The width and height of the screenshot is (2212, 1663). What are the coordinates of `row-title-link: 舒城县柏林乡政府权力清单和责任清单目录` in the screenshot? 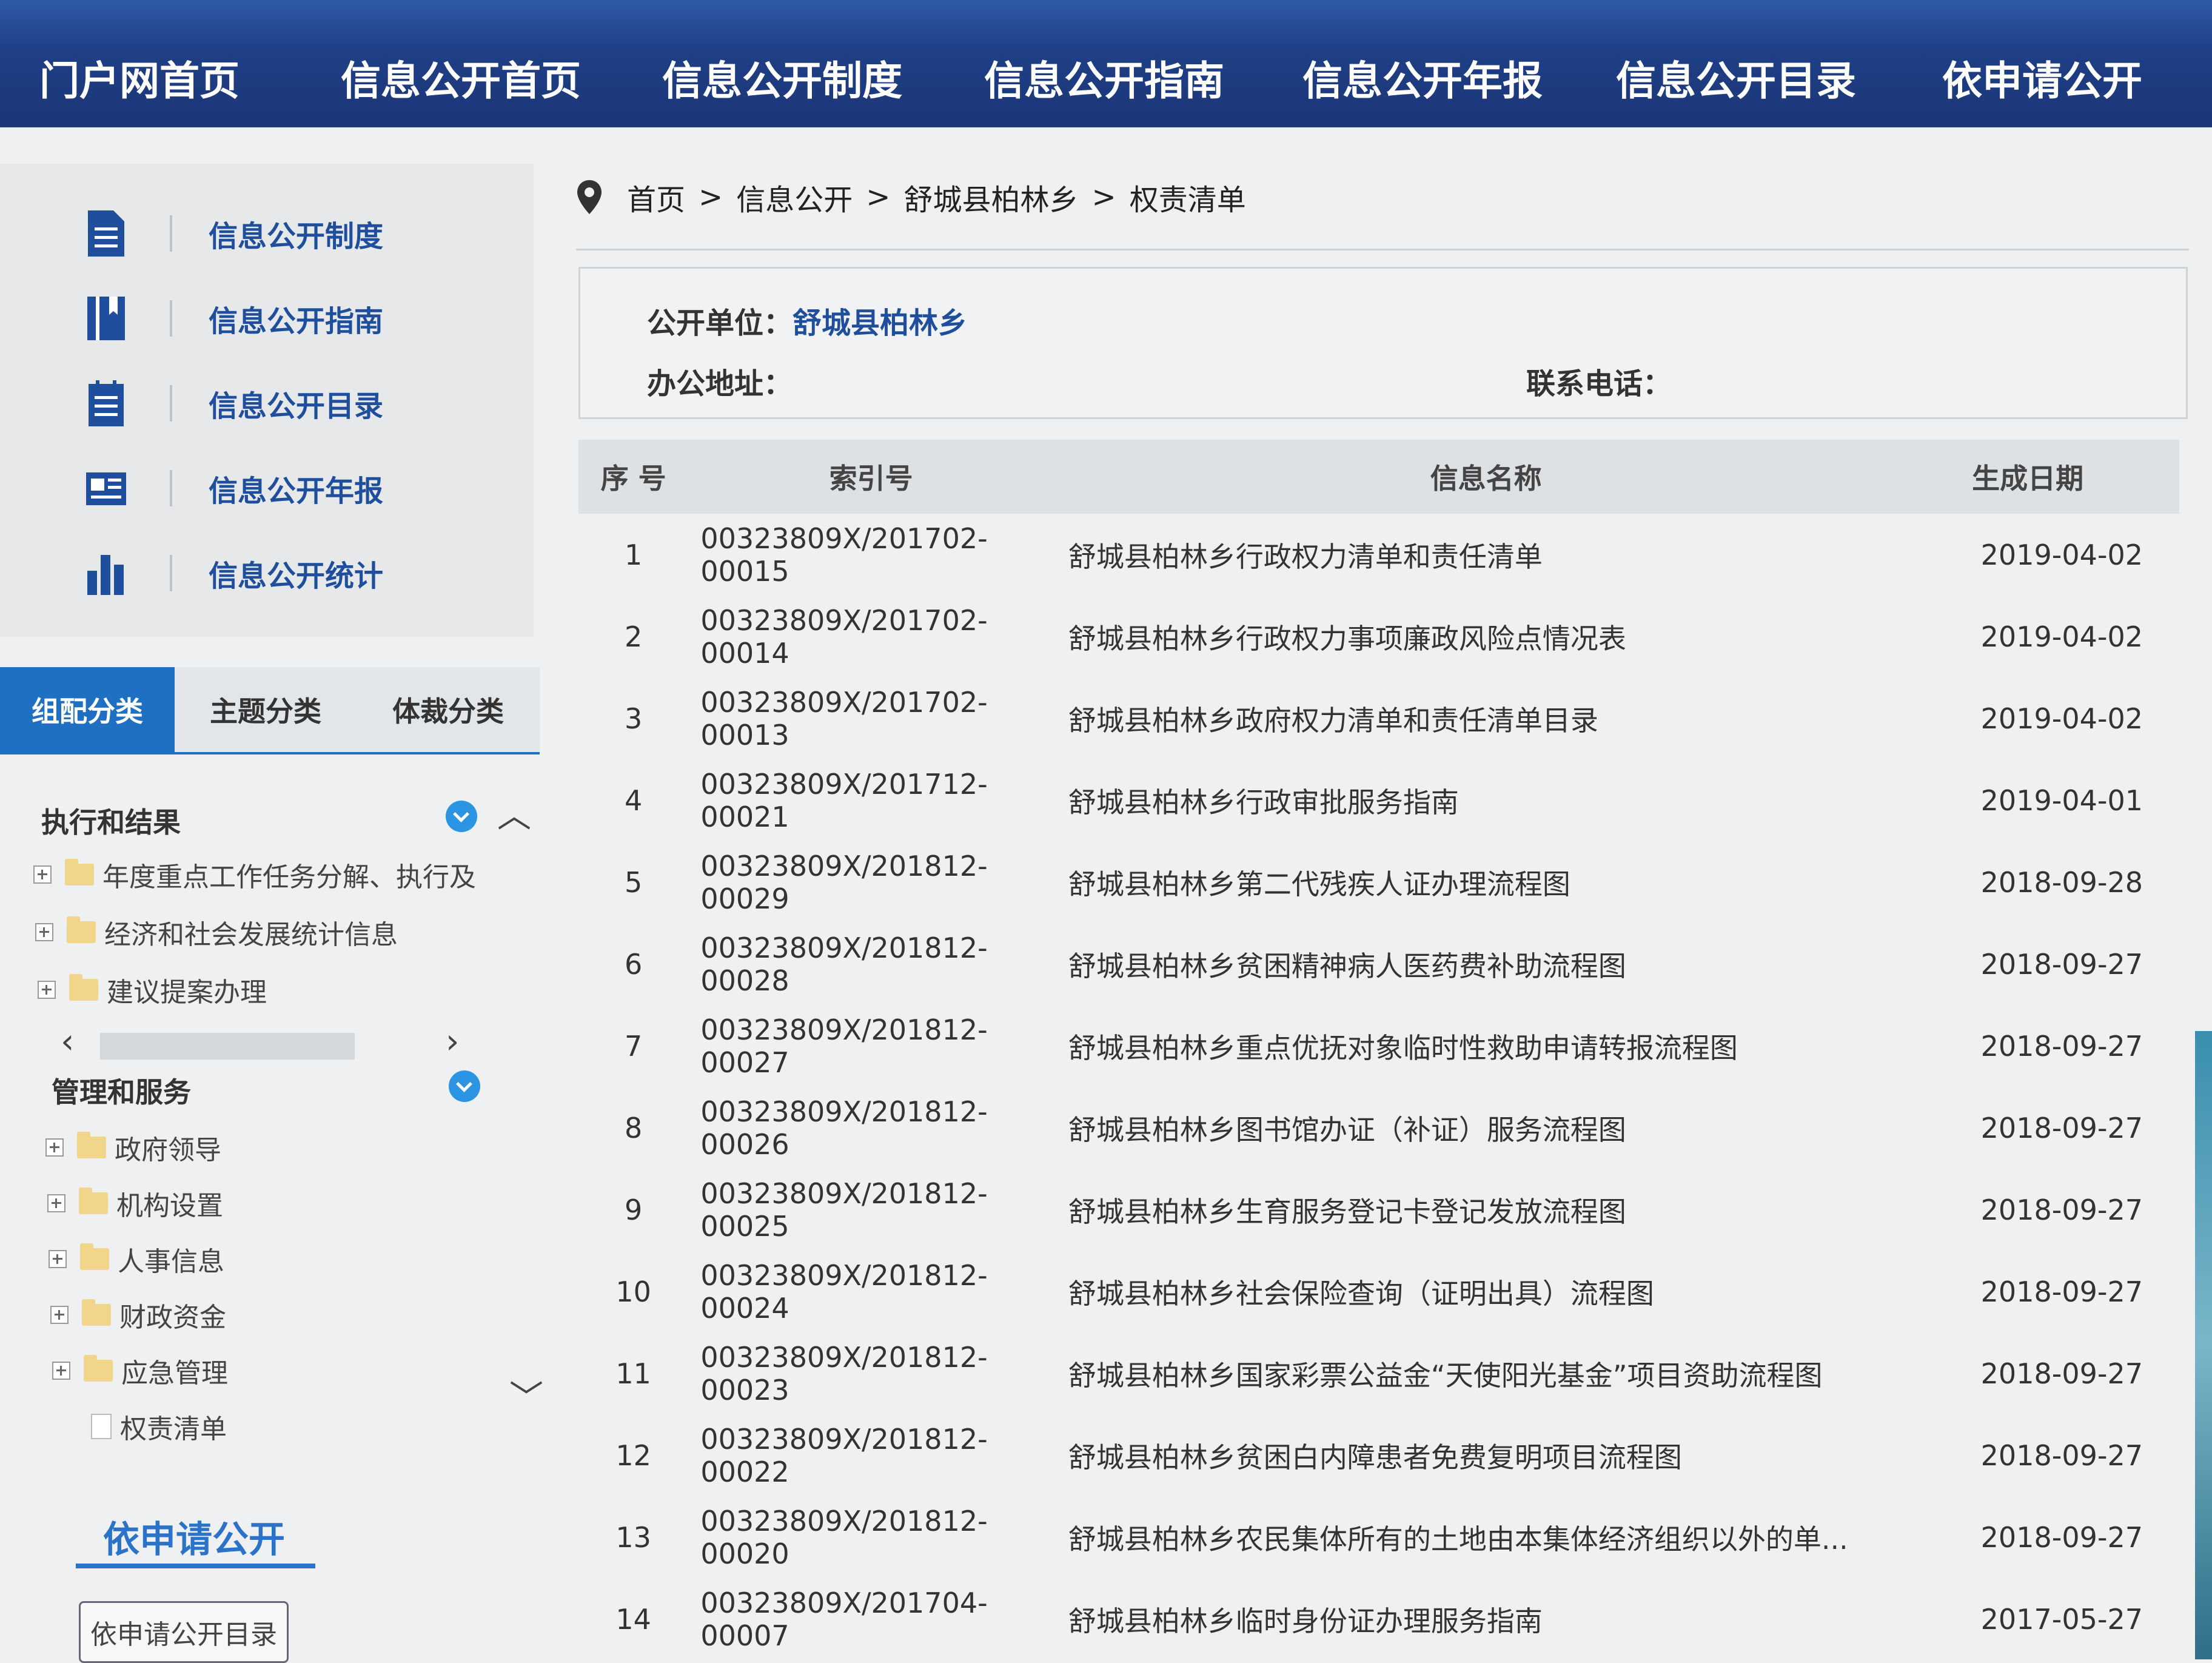 It's located at (1486, 718).